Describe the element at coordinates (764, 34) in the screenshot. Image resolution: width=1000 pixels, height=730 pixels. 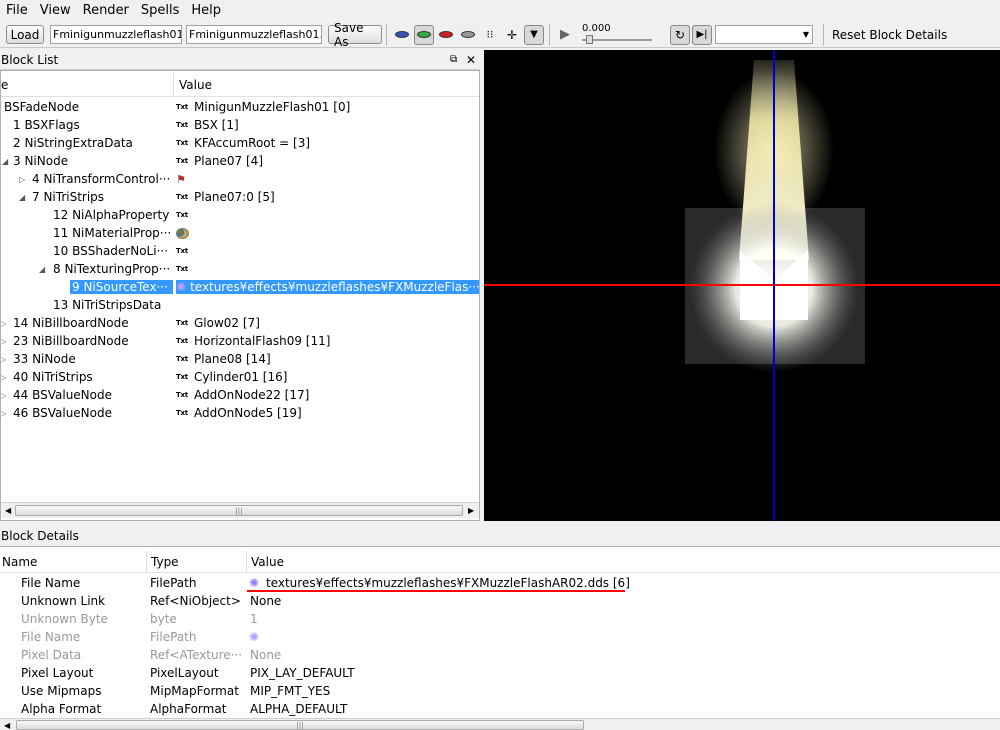
I see `animation-select: ▼` at that location.